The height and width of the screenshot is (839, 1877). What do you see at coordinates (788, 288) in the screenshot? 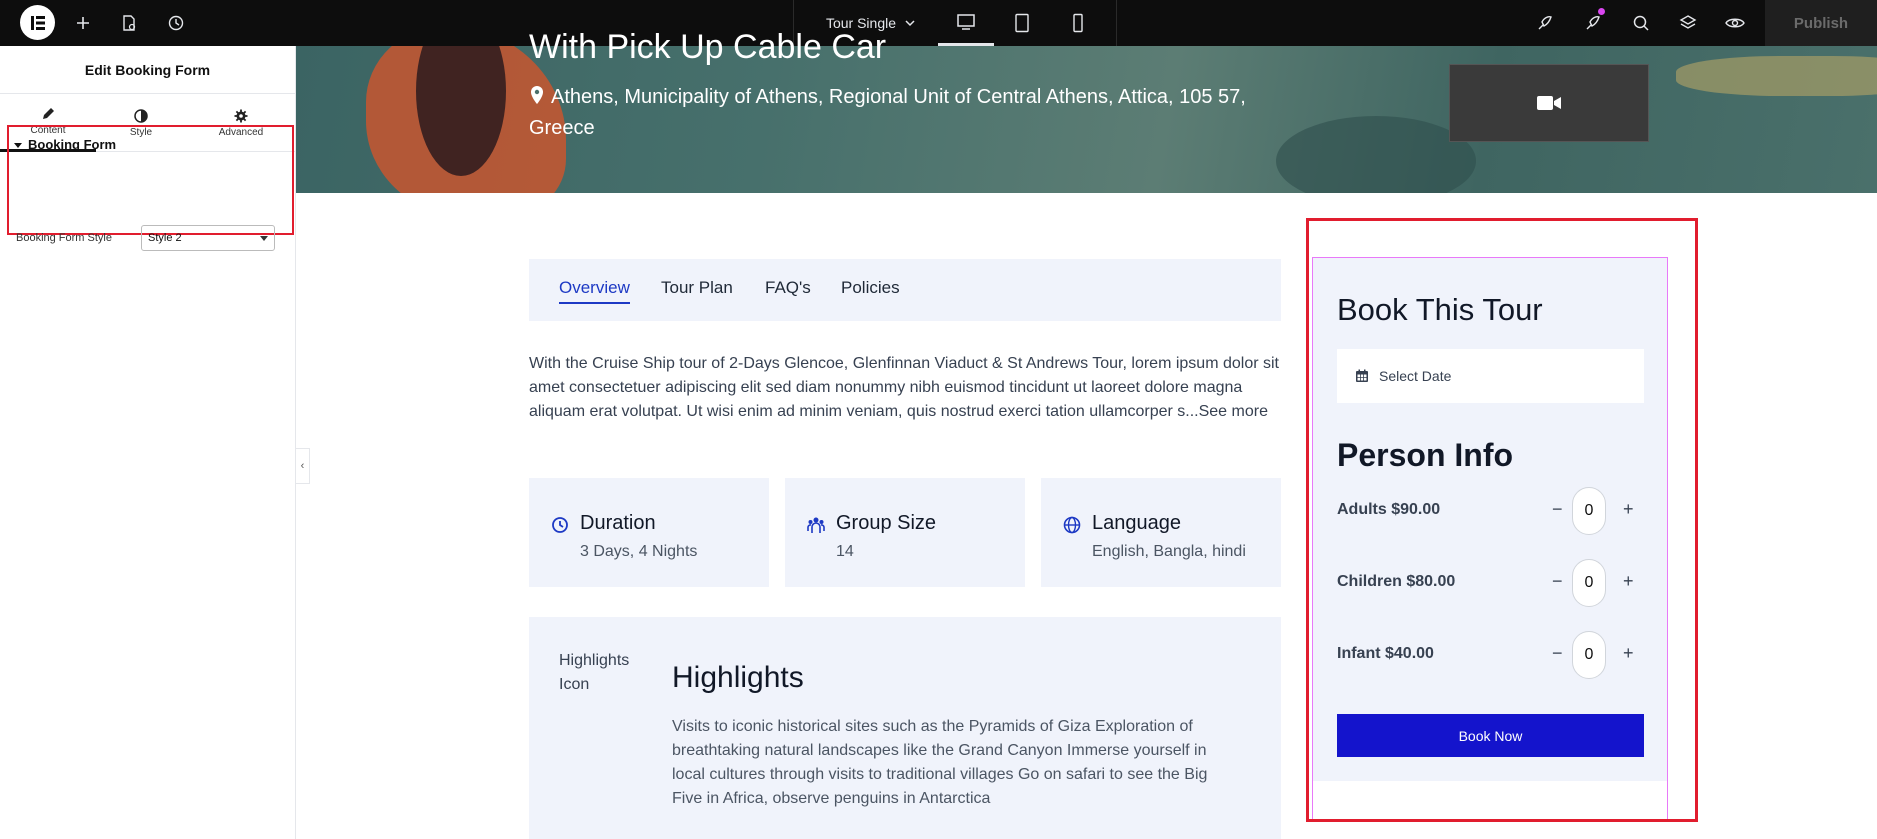
I see `tab-faqs: FAQ's` at bounding box center [788, 288].